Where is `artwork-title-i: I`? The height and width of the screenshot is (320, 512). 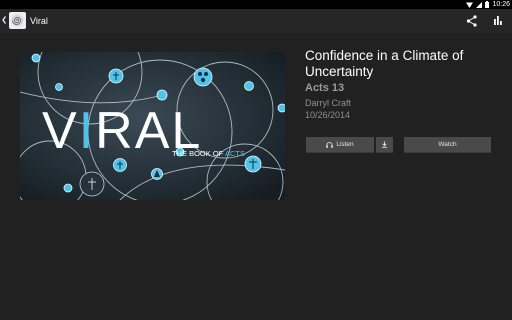 artwork-title-i: I is located at coordinates (87, 131).